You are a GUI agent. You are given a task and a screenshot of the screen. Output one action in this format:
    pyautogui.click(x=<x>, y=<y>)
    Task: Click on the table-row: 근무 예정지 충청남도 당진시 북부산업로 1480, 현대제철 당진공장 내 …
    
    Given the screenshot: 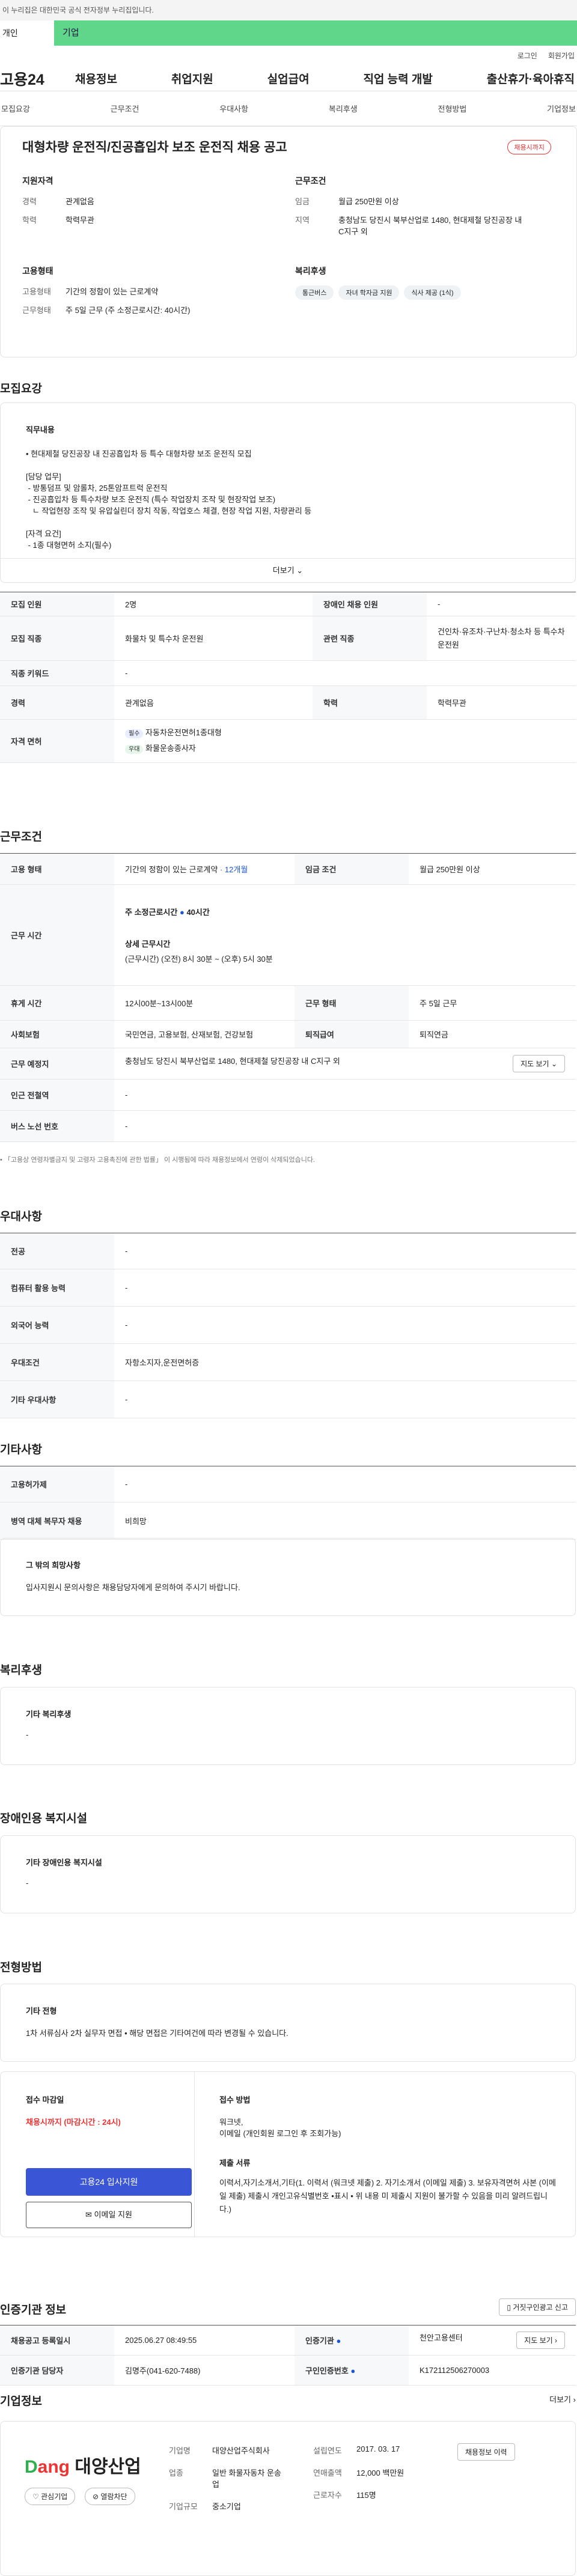 What is the action you would take?
    pyautogui.click(x=288, y=1064)
    